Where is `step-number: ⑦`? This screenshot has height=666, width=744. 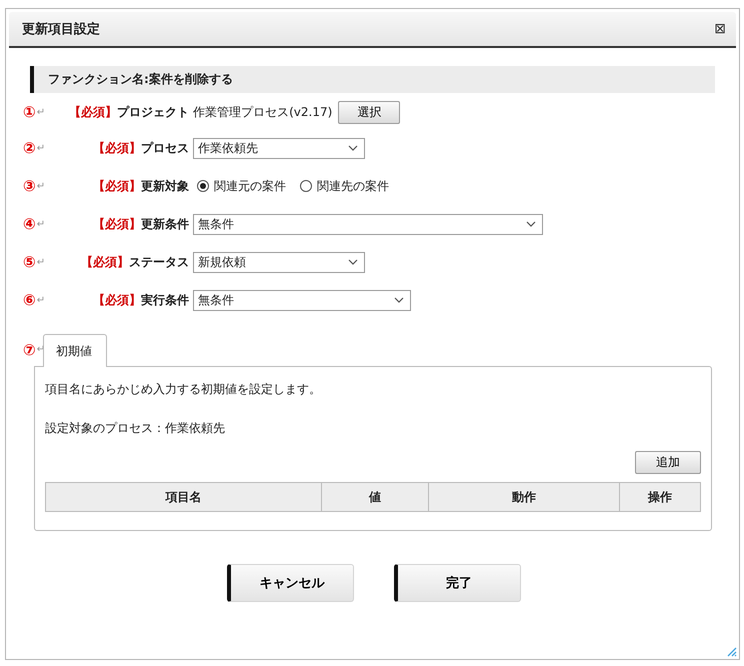 step-number: ⑦ is located at coordinates (29, 349).